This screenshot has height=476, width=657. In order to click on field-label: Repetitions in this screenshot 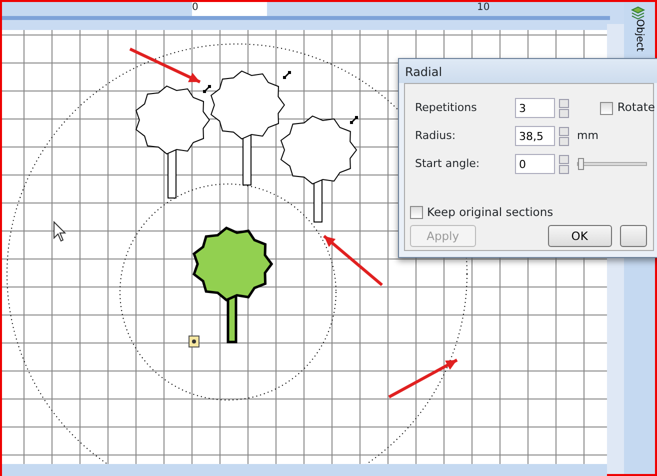, I will do `click(446, 108)`.